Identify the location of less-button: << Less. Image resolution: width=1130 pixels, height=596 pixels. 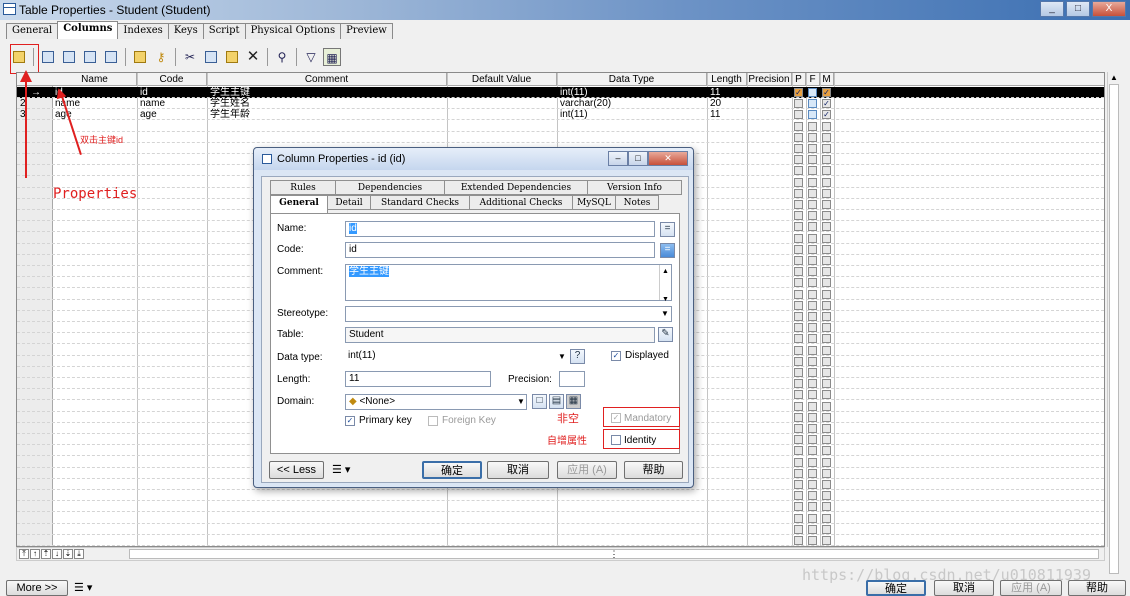
(296, 470).